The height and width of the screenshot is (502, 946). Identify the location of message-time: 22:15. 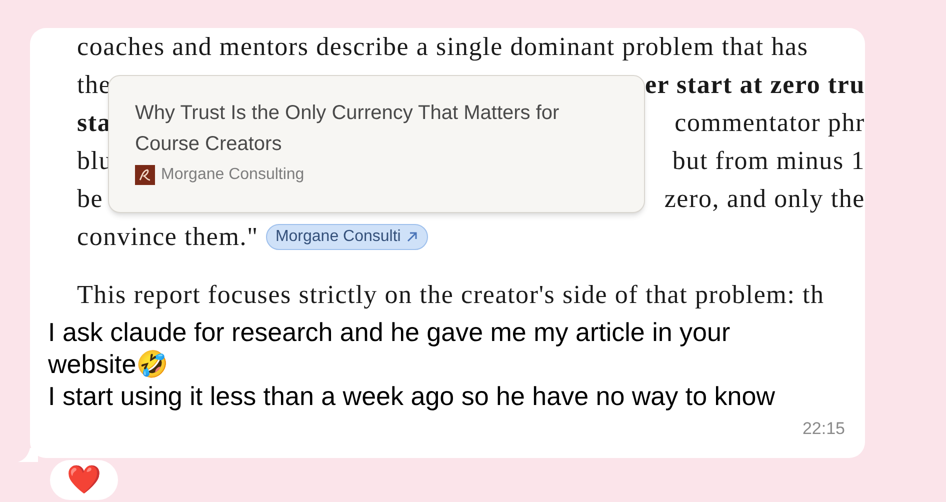
(823, 429).